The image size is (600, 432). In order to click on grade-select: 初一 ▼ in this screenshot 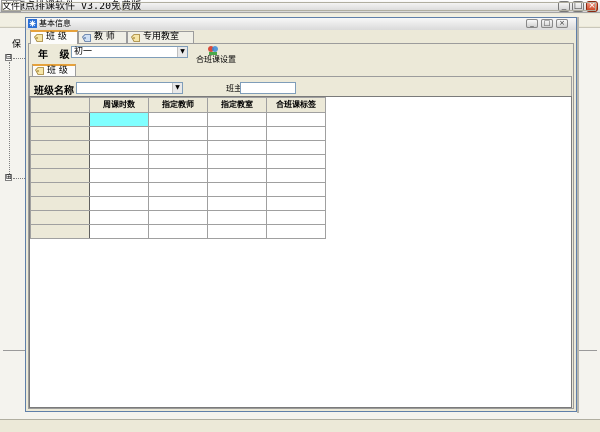, I will do `click(129, 52)`.